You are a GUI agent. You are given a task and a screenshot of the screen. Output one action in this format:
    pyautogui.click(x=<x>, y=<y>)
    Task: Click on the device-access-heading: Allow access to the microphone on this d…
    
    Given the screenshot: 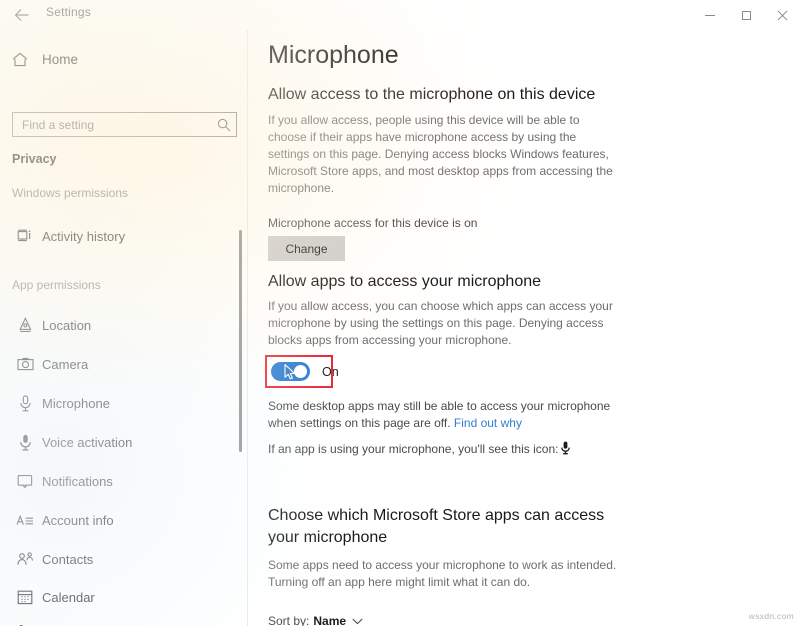 What is the action you would take?
    pyautogui.click(x=432, y=94)
    